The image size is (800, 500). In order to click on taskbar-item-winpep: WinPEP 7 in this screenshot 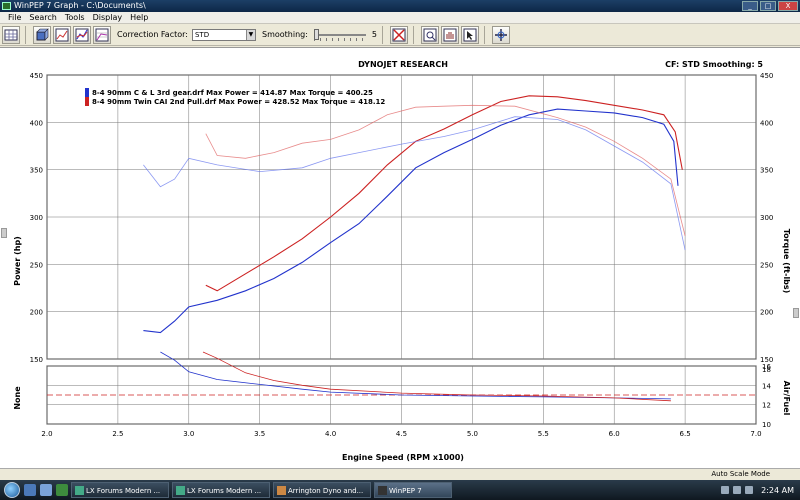, I will do `click(413, 490)`.